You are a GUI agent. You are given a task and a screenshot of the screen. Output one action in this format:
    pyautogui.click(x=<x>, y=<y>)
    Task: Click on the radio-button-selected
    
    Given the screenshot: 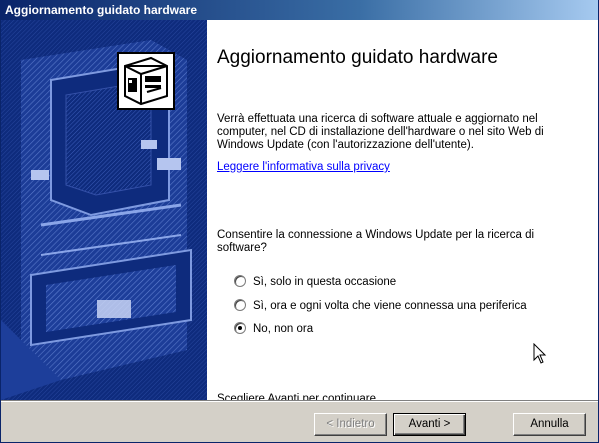 What is the action you would take?
    pyautogui.click(x=240, y=328)
    